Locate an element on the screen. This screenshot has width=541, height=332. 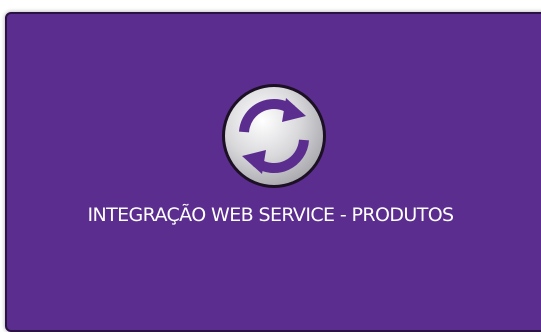
tile-title: INTEGRAÇÃO WEB SERVICE - PRODUTOS is located at coordinates (270, 215).